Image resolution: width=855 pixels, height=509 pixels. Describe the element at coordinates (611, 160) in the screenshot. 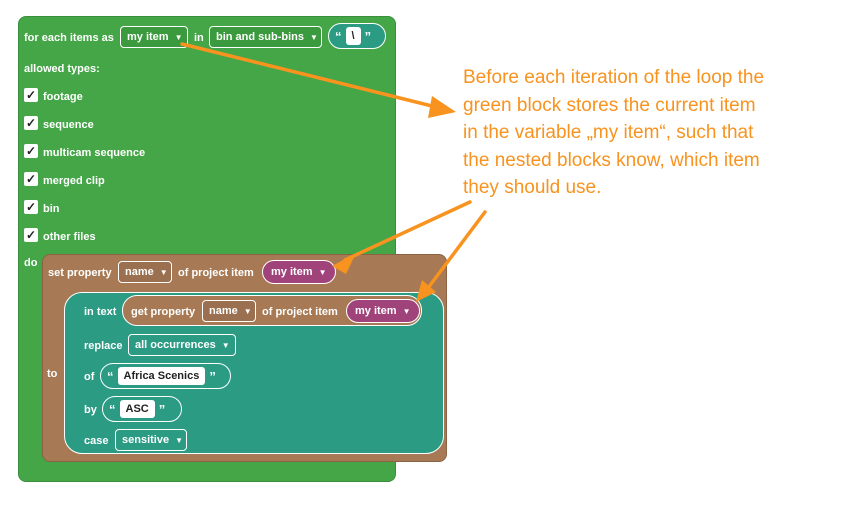

I see `annotation-line: the nested blocks know, which item` at that location.